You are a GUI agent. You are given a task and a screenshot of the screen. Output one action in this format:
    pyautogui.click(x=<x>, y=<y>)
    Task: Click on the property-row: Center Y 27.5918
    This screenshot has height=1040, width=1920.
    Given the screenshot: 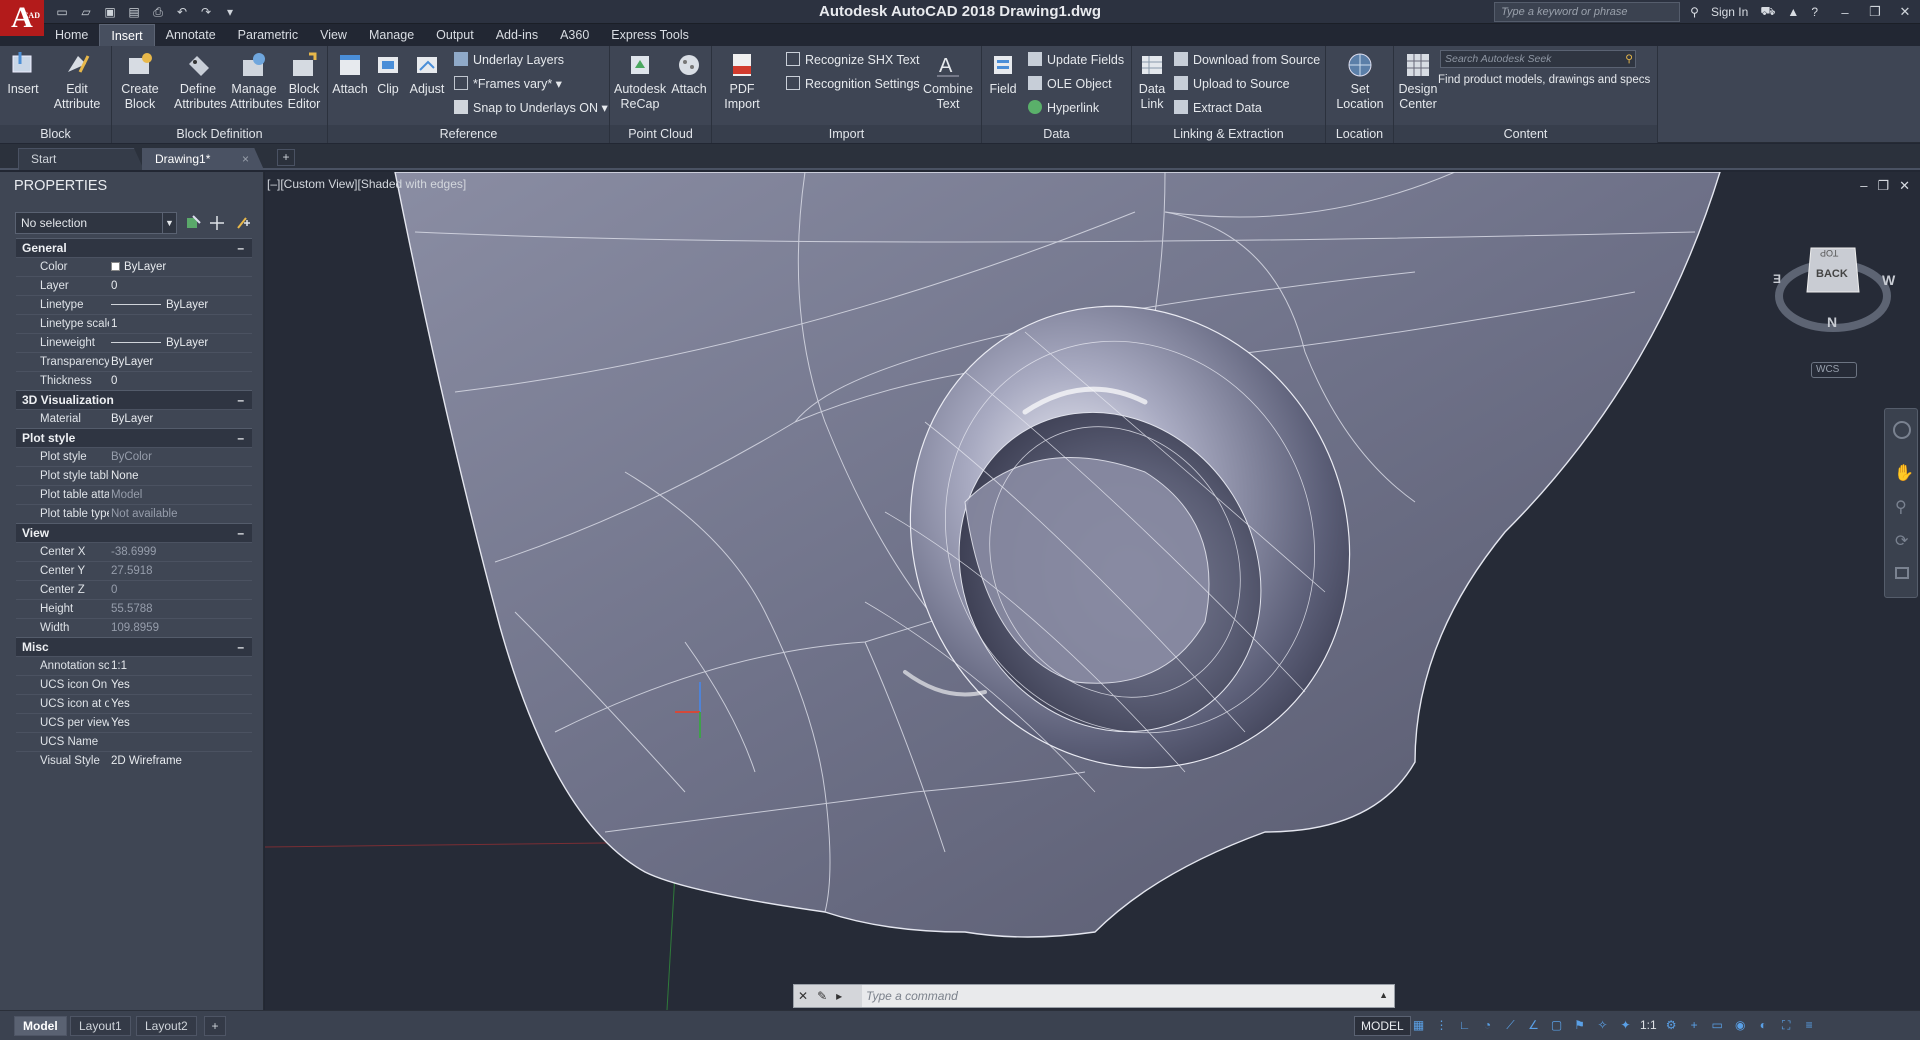 What is the action you would take?
    pyautogui.click(x=134, y=570)
    